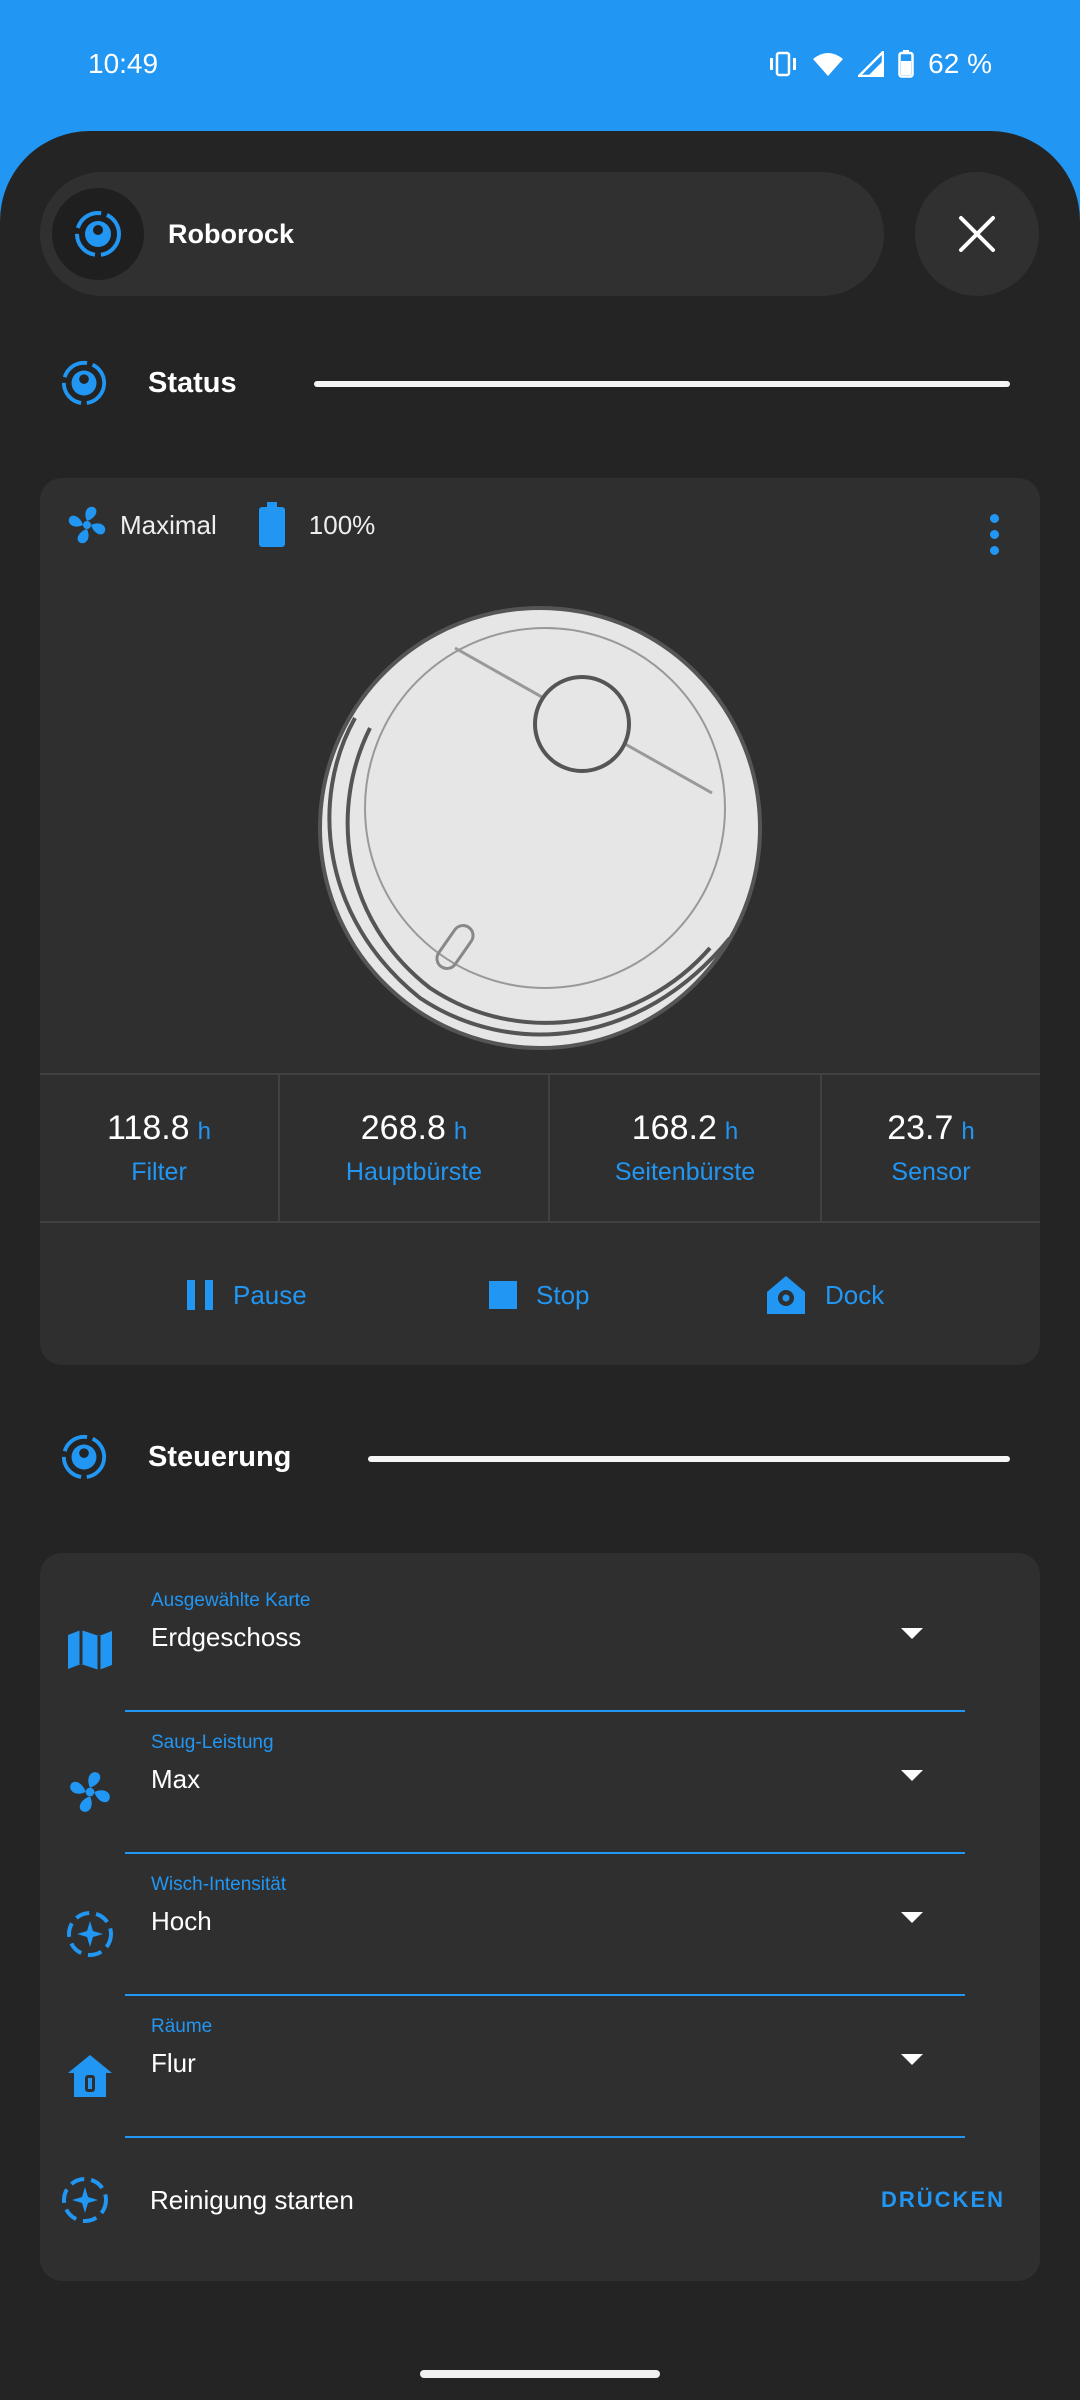 This screenshot has width=1080, height=2400. I want to click on map-icon, so click(90, 1650).